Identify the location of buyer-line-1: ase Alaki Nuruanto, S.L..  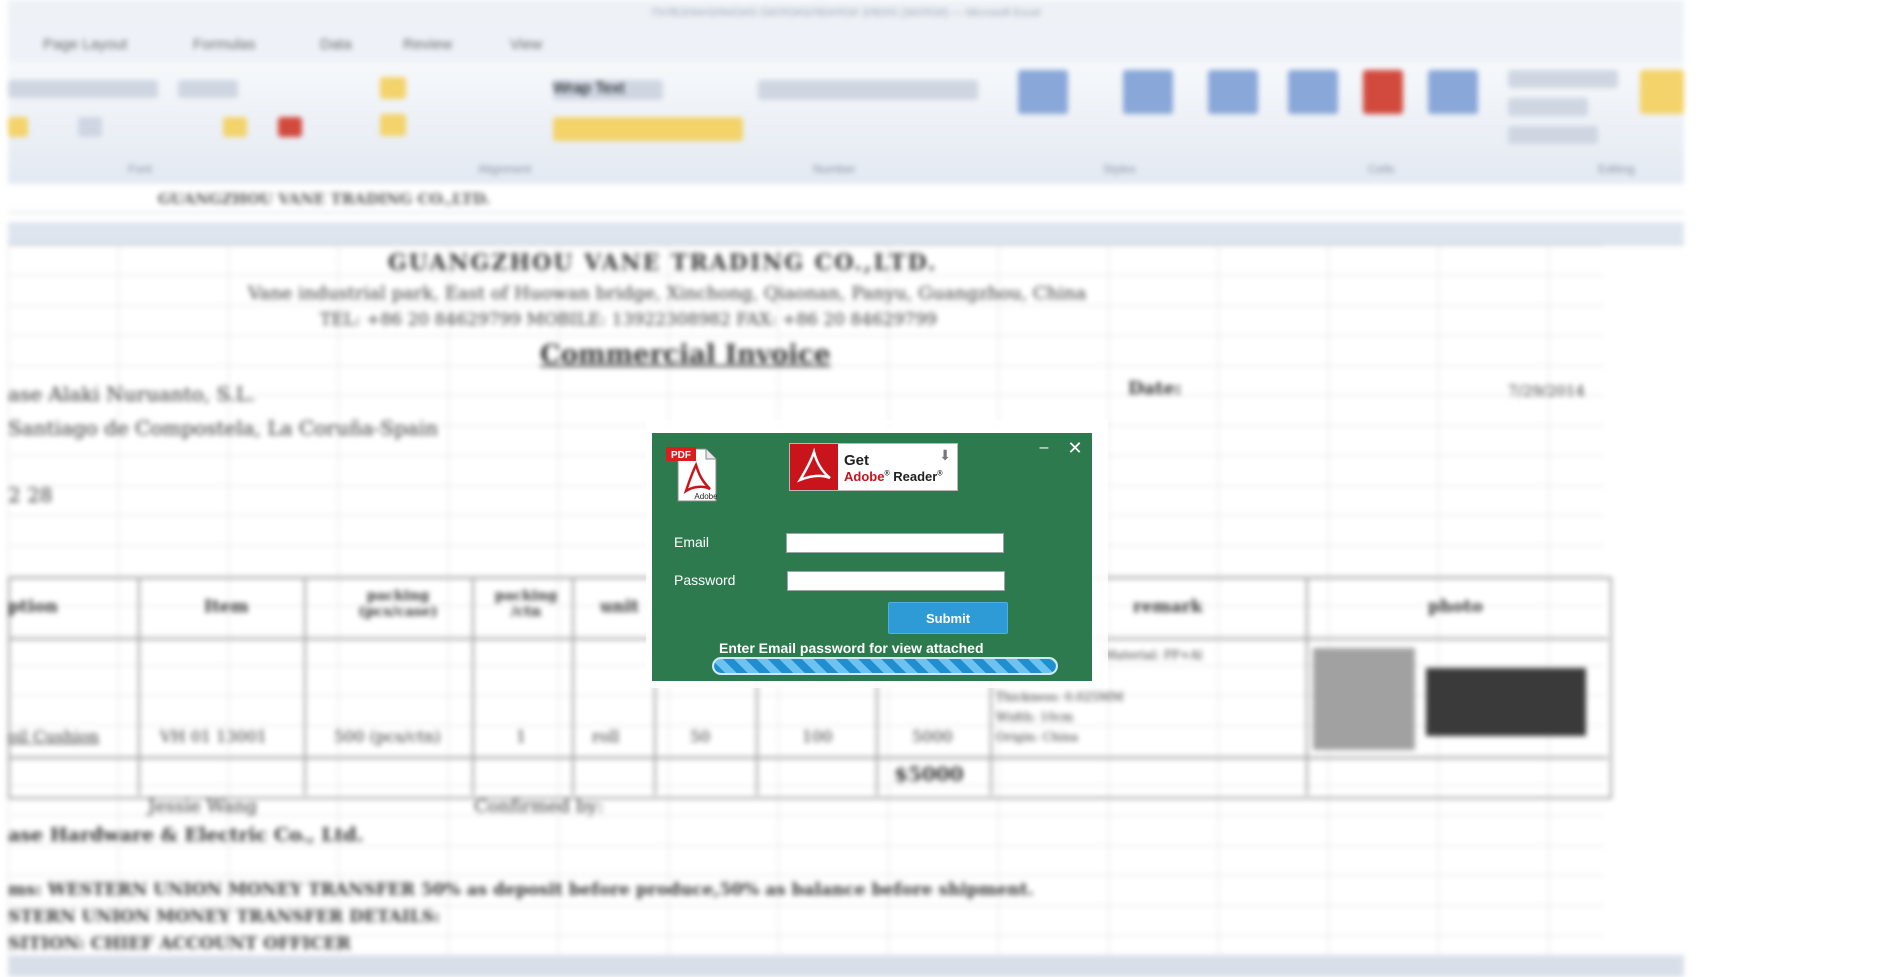
(132, 394).